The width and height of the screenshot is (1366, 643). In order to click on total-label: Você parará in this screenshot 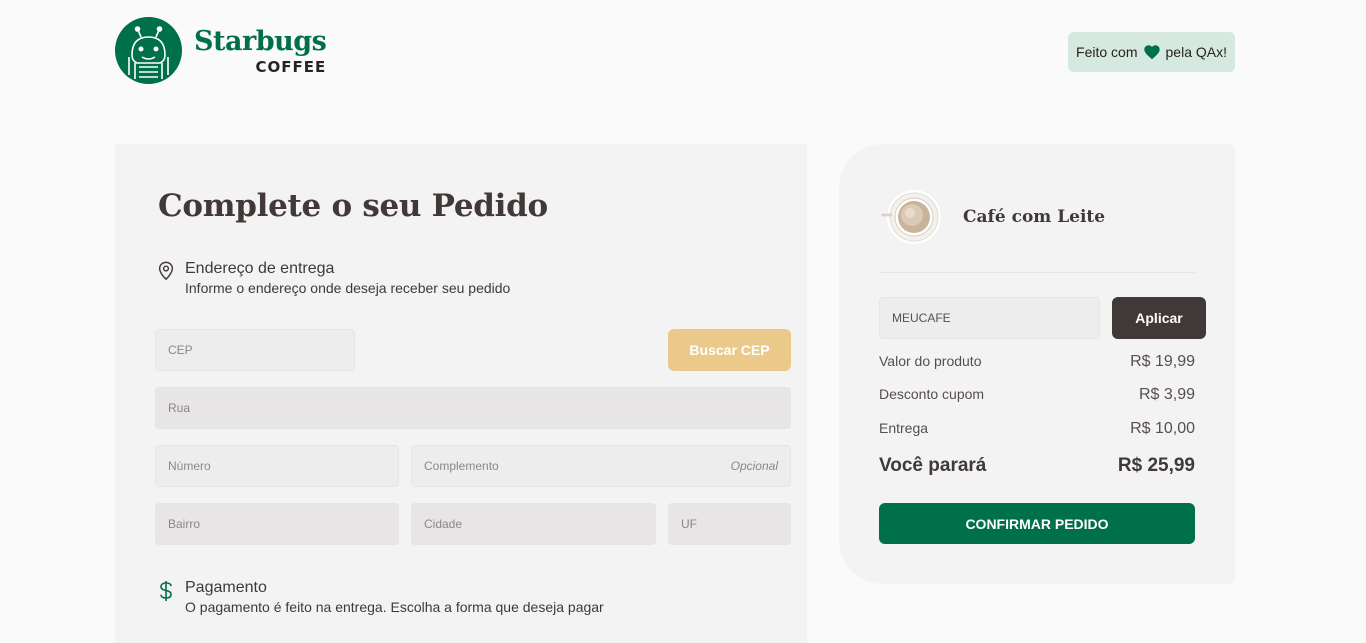, I will do `click(933, 465)`.